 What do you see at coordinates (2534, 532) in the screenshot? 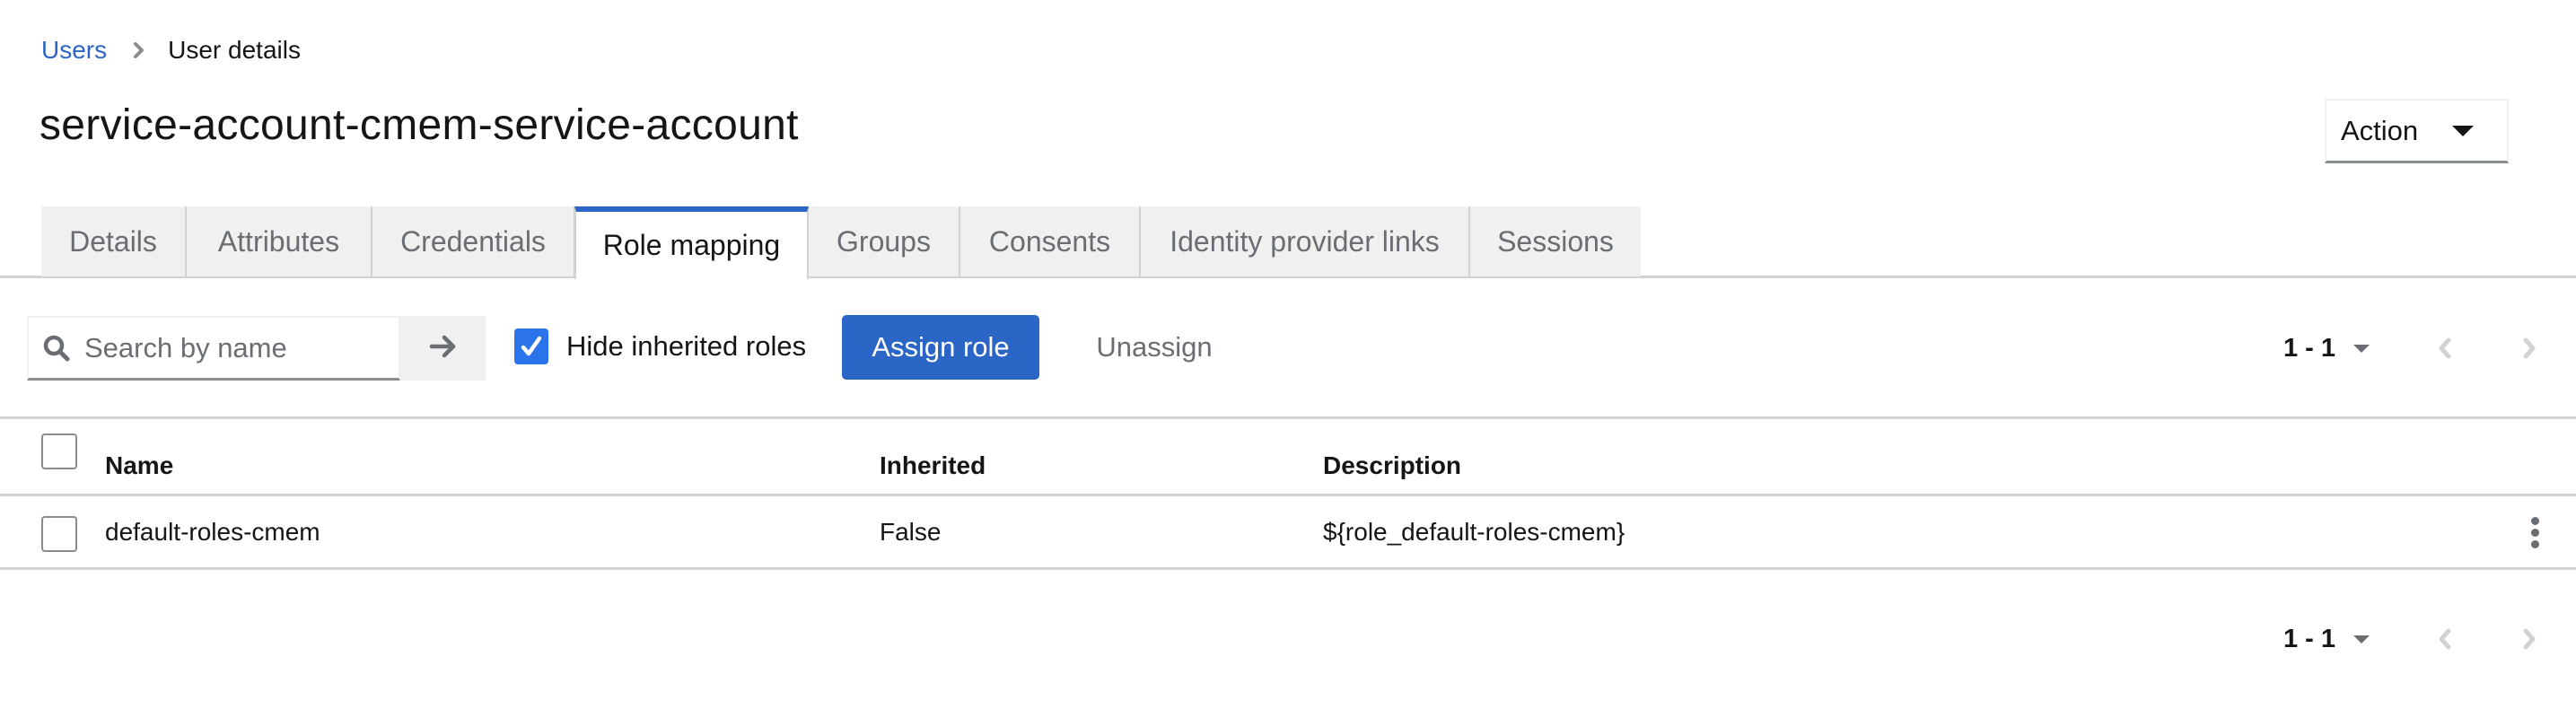
I see `row-actions-kebab-icon` at bounding box center [2534, 532].